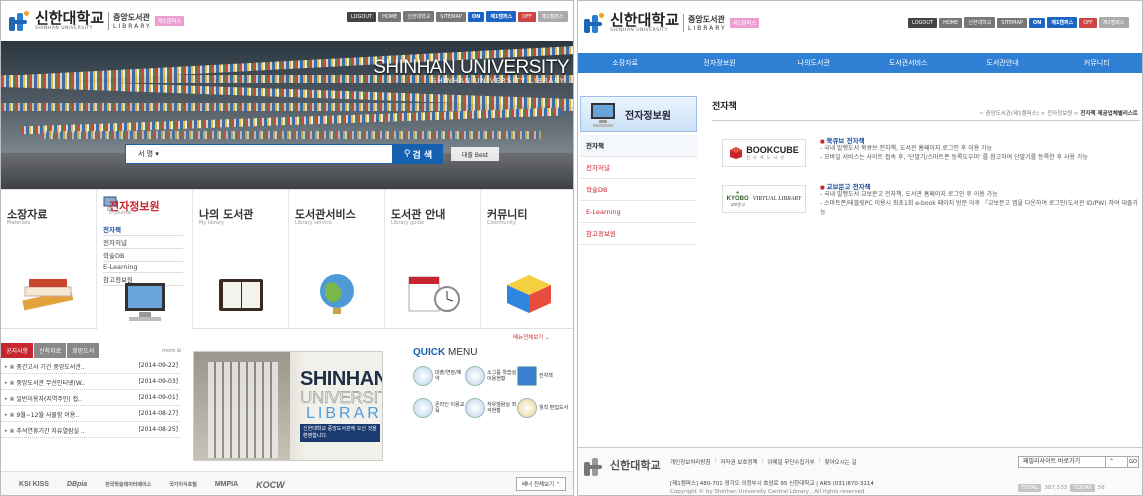 The width and height of the screenshot is (1143, 496). Describe the element at coordinates (1002, 63) in the screenshot. I see `nav-library-guide: 도서관안내` at that location.